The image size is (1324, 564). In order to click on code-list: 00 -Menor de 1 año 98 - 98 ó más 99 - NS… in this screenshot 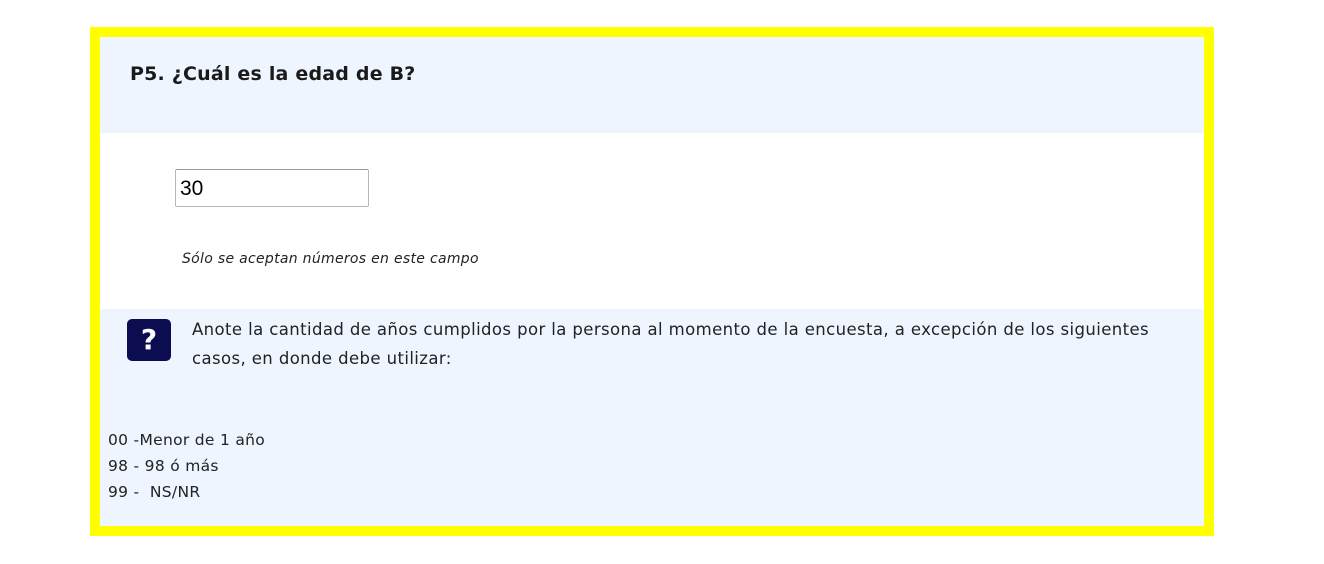, I will do `click(186, 466)`.